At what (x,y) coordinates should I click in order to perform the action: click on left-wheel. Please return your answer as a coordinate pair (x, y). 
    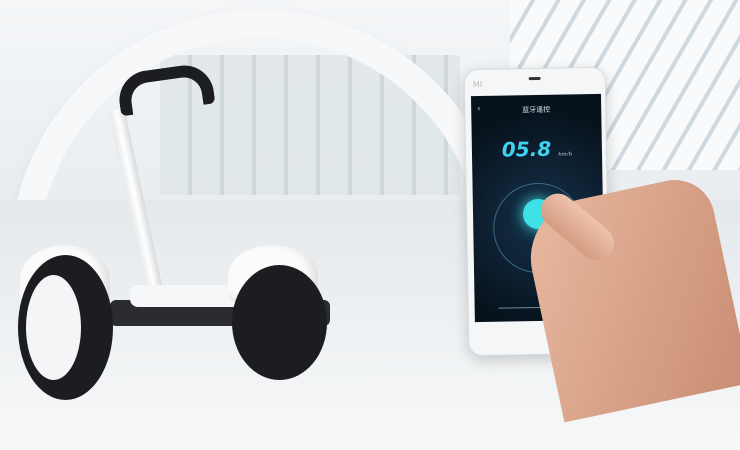
    Looking at the image, I should click on (65, 327).